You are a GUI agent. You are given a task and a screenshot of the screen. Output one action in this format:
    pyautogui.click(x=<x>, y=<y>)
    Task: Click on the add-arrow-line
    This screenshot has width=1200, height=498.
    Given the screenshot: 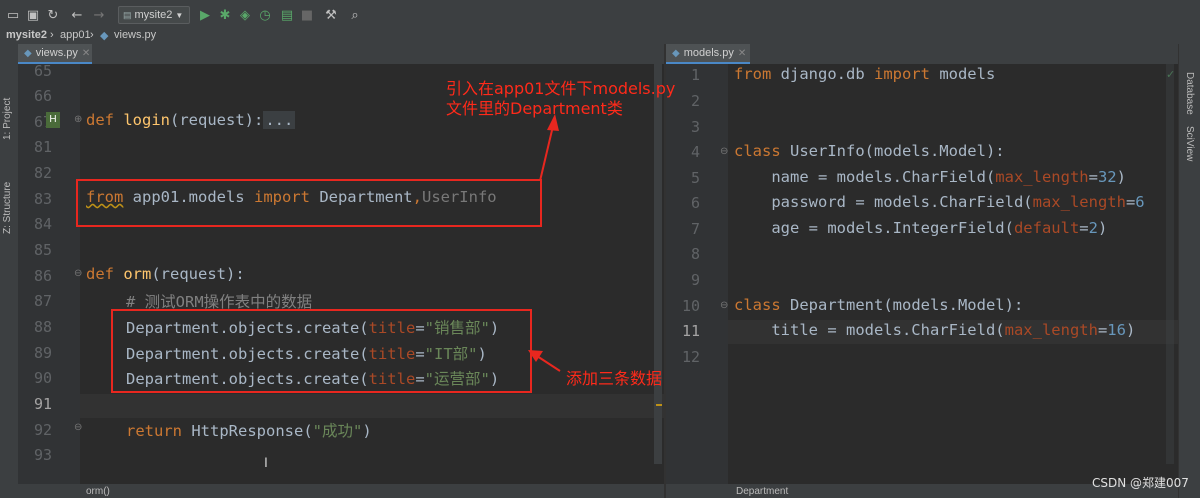 What is the action you would take?
    pyautogui.click(x=548, y=363)
    